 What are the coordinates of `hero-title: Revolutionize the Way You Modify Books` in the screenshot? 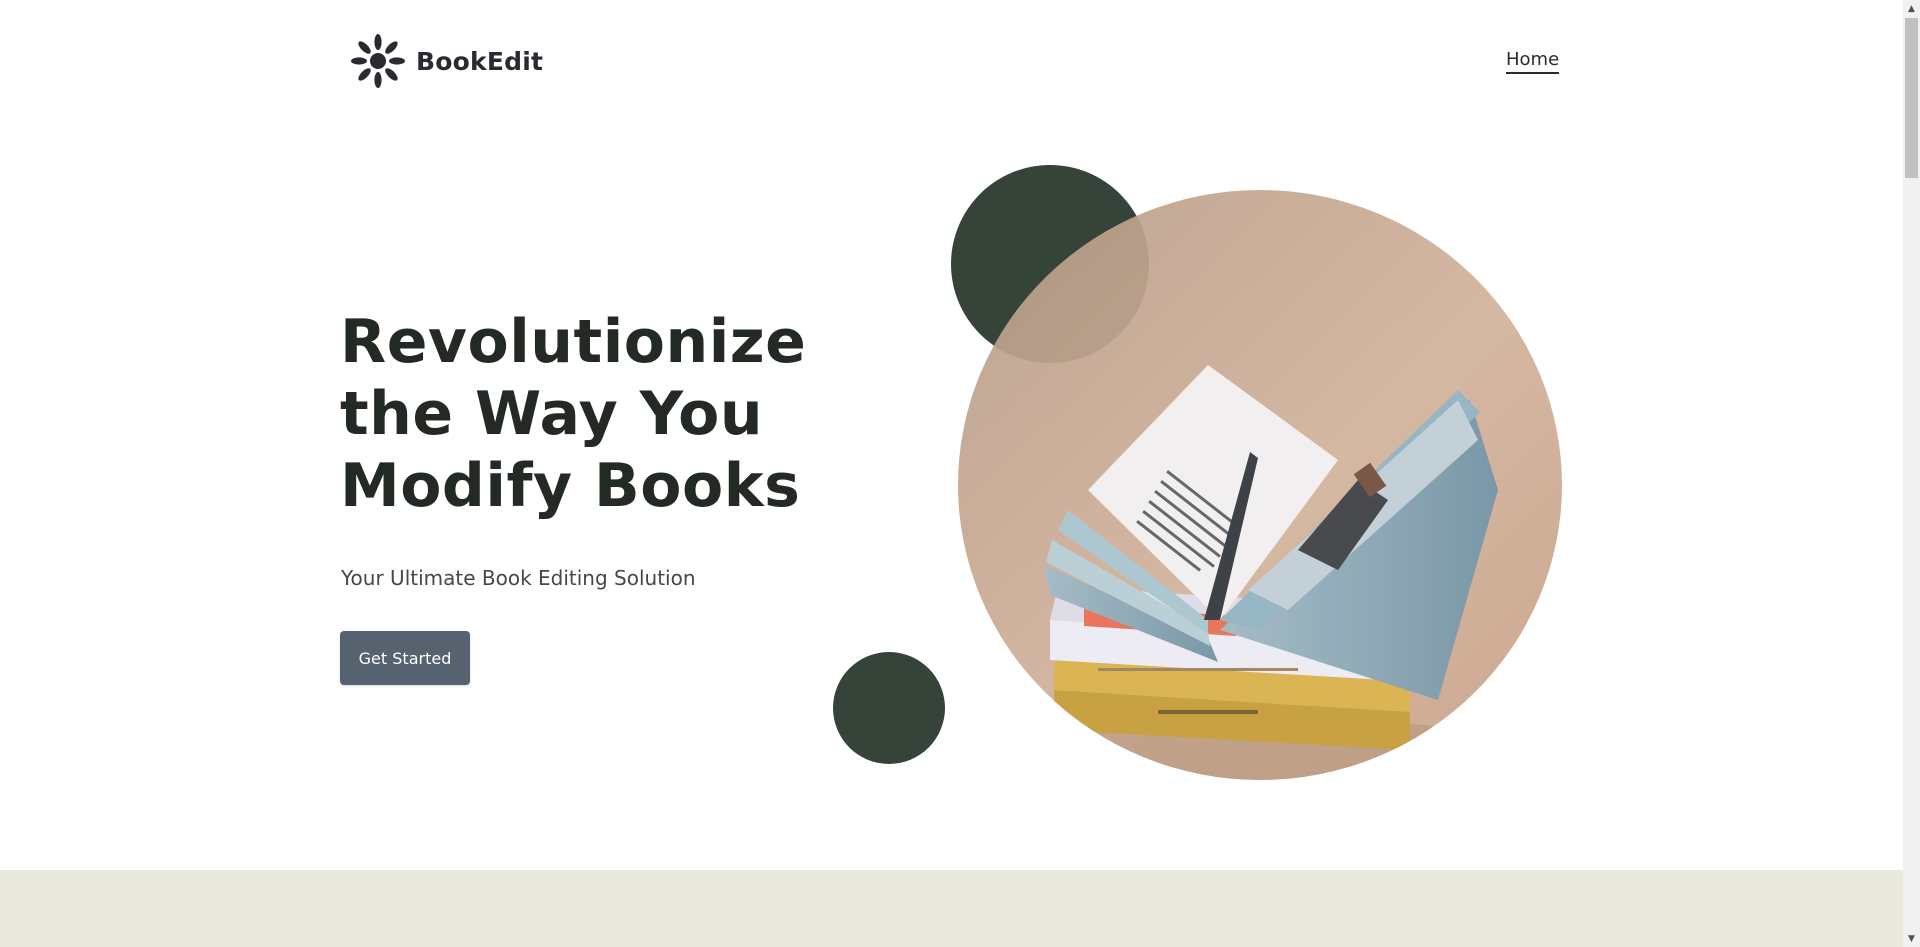 It's located at (573, 414).